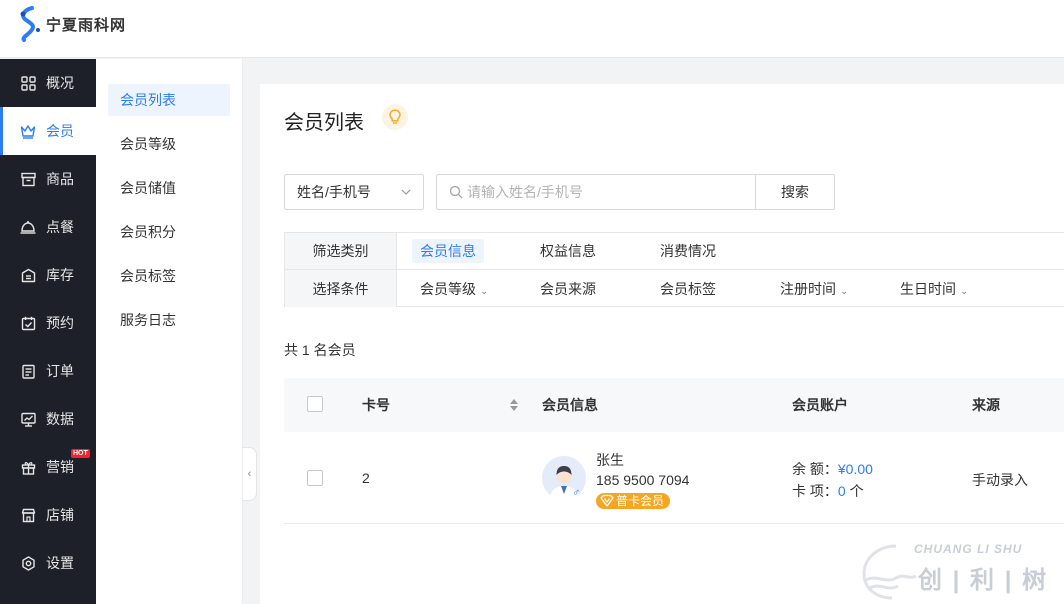 This screenshot has height=604, width=1064. I want to click on subnav-item-service-log: 服务日志, so click(169, 320).